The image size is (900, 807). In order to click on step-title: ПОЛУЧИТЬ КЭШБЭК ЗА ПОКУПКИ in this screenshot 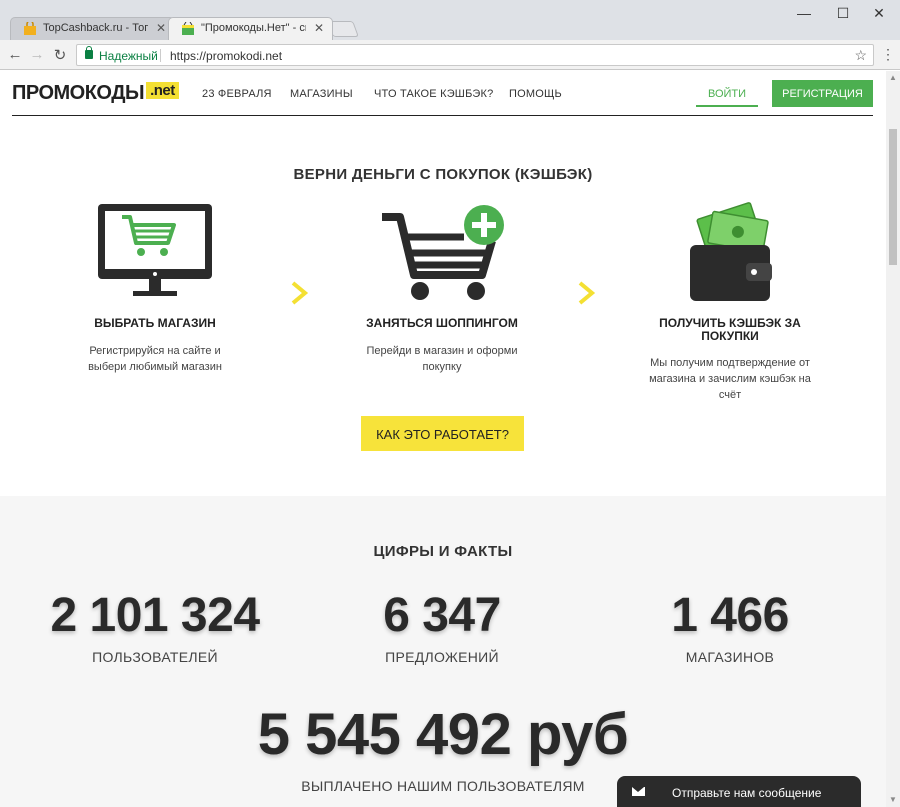, I will do `click(730, 329)`.